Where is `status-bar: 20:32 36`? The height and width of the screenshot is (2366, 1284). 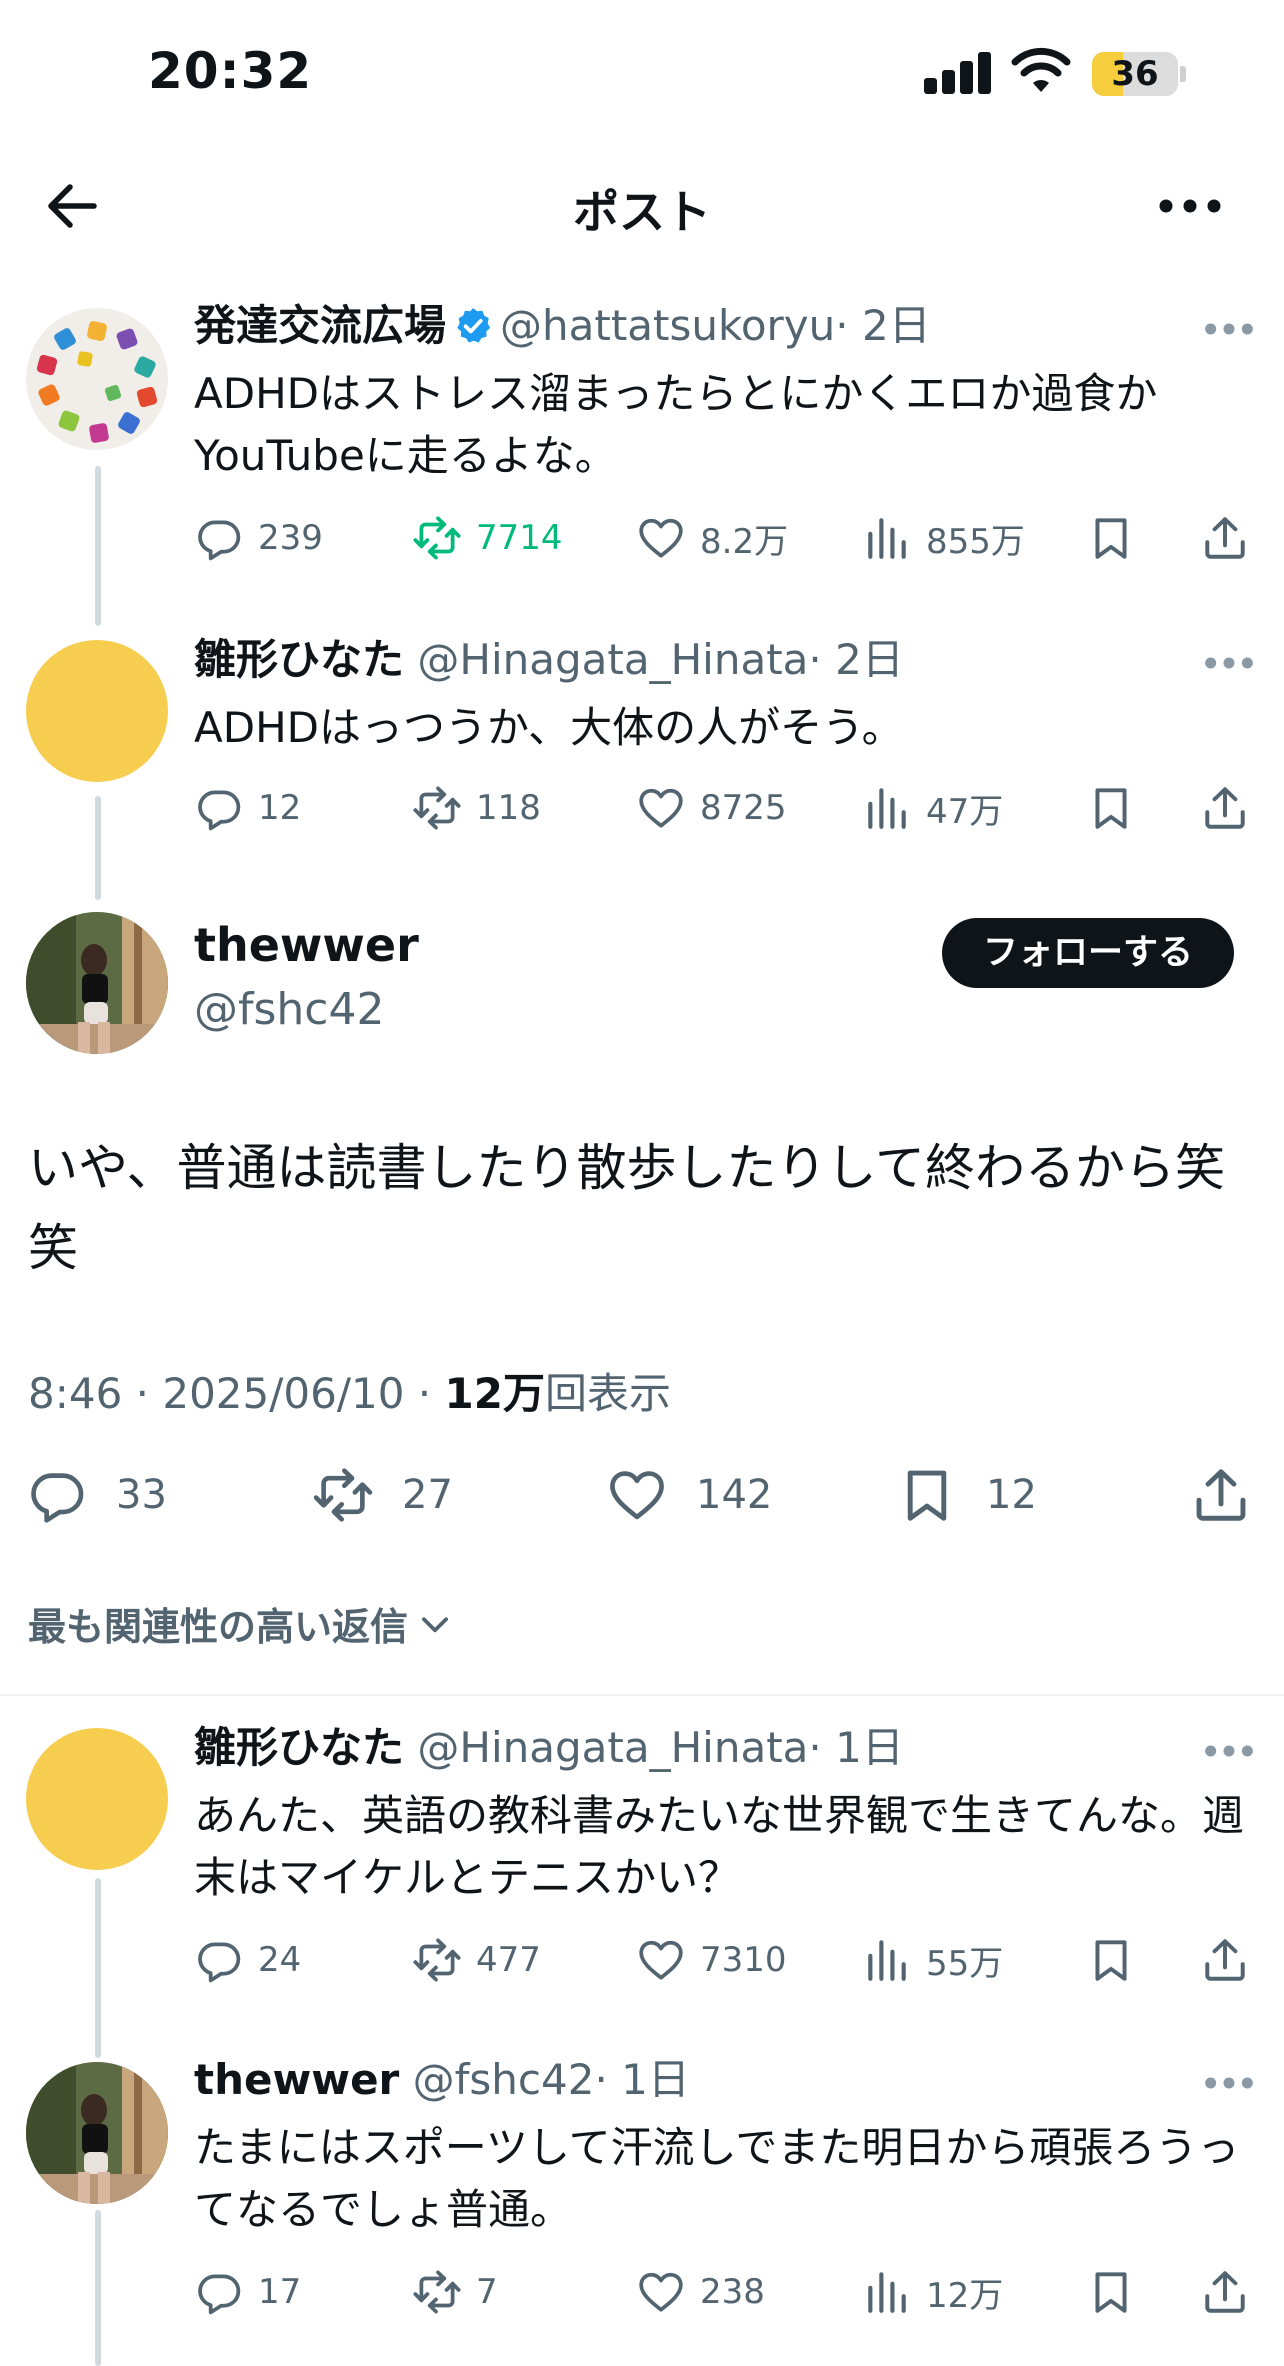 status-bar: 20:32 36 is located at coordinates (642, 75).